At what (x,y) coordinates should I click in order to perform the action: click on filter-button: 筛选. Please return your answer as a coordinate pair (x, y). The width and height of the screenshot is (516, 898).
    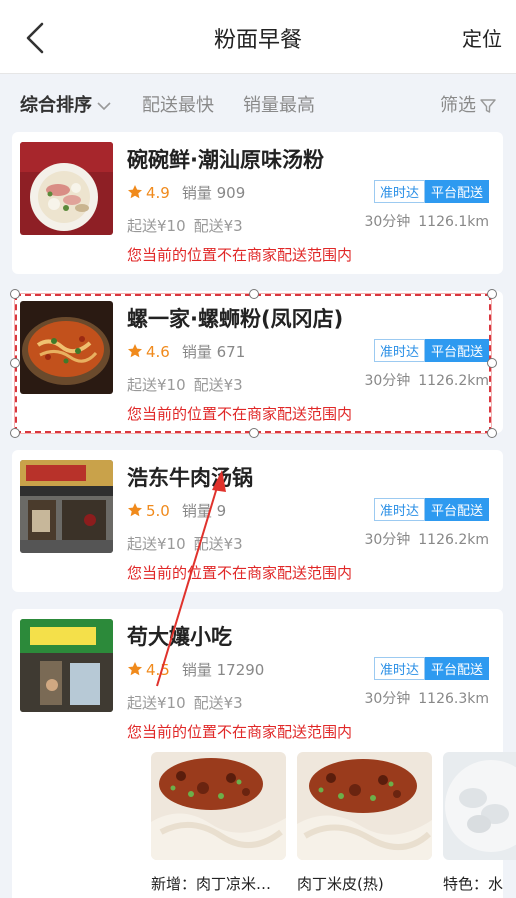
    Looking at the image, I should click on (468, 104).